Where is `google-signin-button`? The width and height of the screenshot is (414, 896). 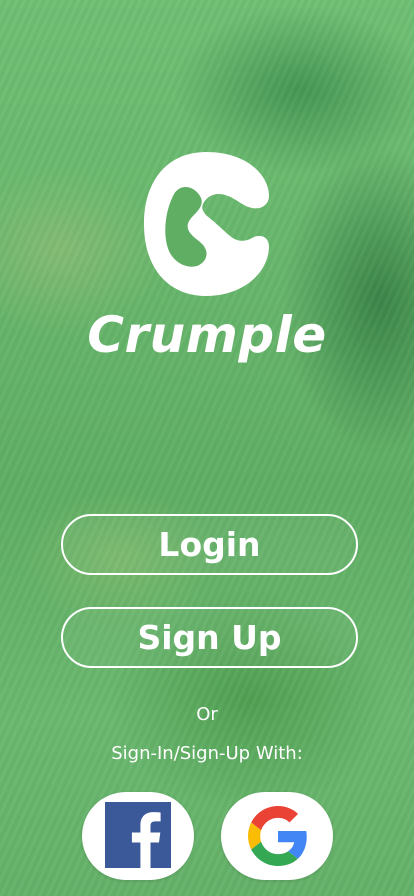 google-signin-button is located at coordinates (277, 836).